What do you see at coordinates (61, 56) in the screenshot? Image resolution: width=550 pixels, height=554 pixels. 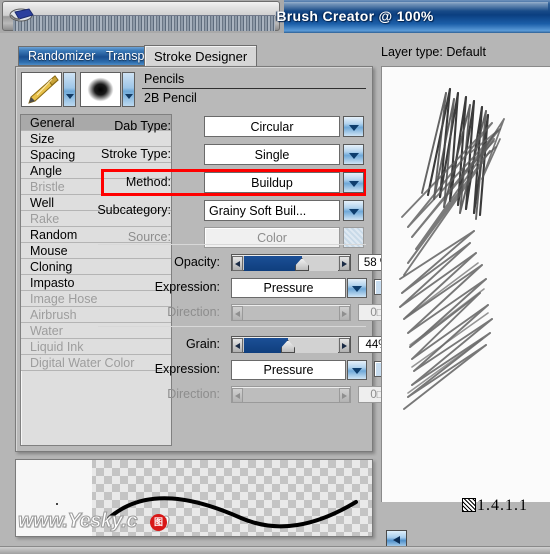 I see `tab-randomizer: Randomizer` at bounding box center [61, 56].